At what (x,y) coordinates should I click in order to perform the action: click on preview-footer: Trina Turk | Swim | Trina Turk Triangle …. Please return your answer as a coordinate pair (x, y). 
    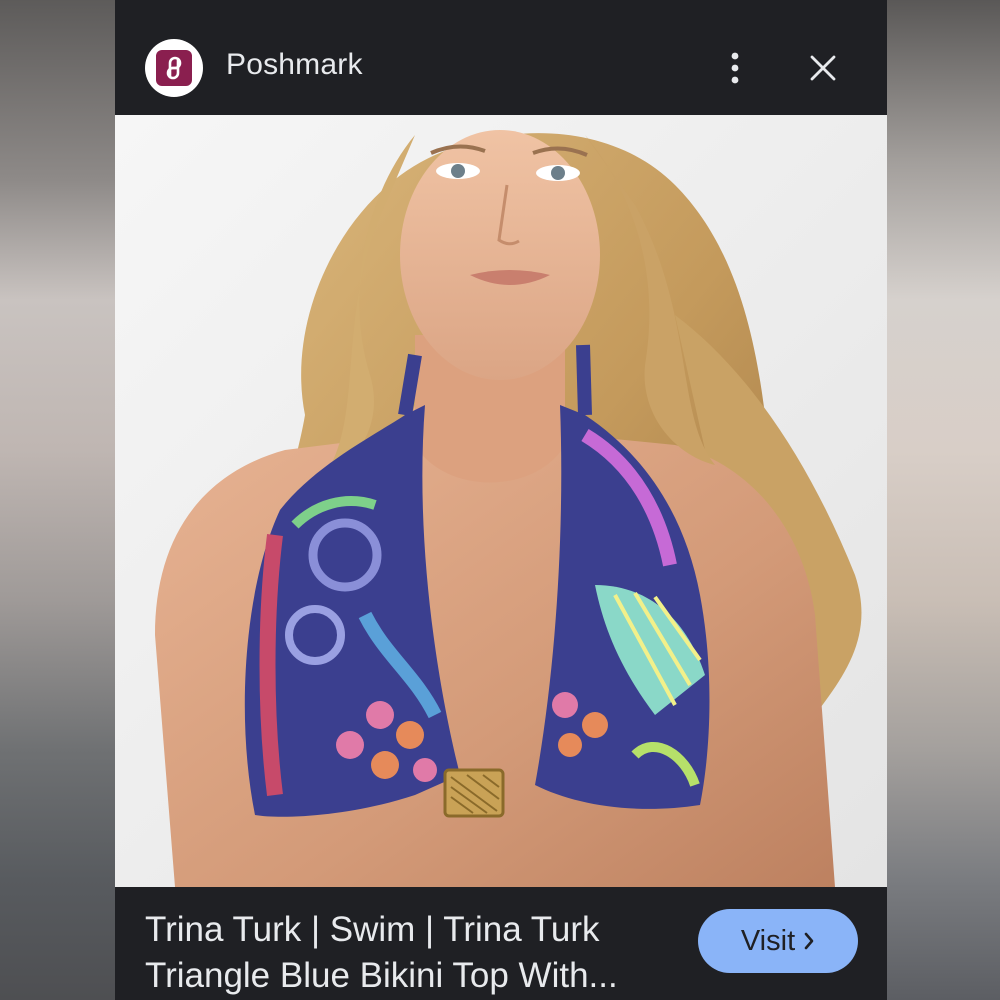
    Looking at the image, I should click on (501, 943).